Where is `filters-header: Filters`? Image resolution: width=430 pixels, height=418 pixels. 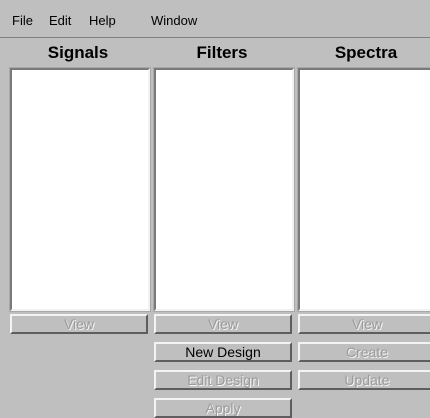
filters-header: Filters is located at coordinates (222, 52).